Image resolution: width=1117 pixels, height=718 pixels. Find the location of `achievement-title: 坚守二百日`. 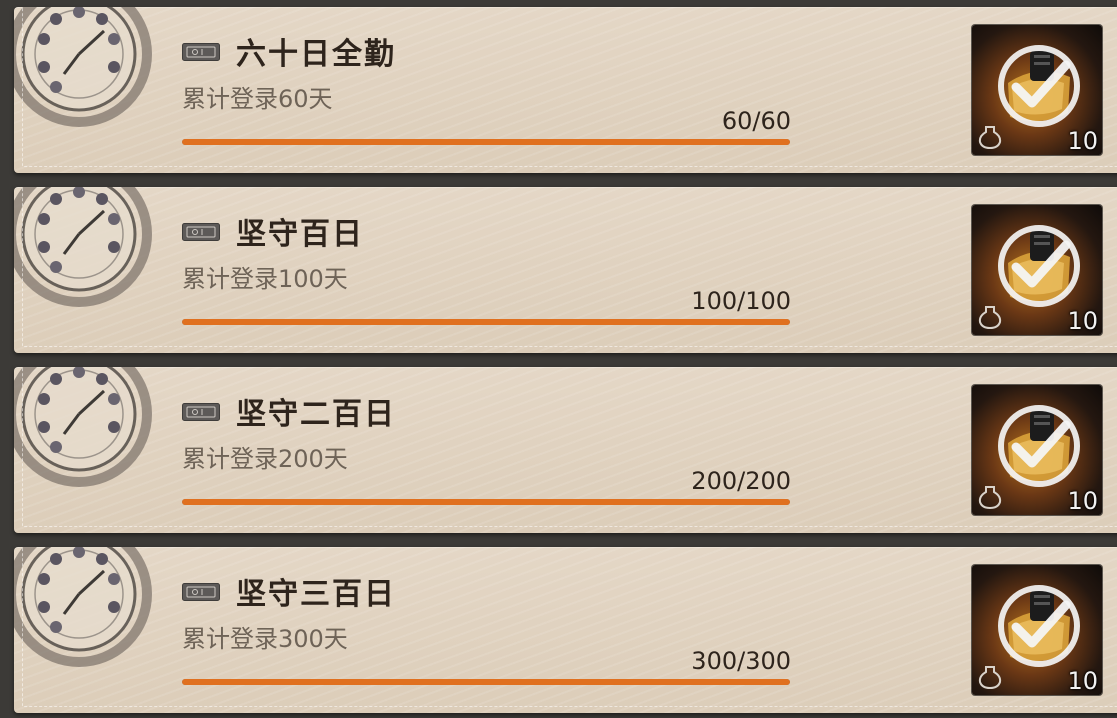

achievement-title: 坚守二百日 is located at coordinates (316, 414).